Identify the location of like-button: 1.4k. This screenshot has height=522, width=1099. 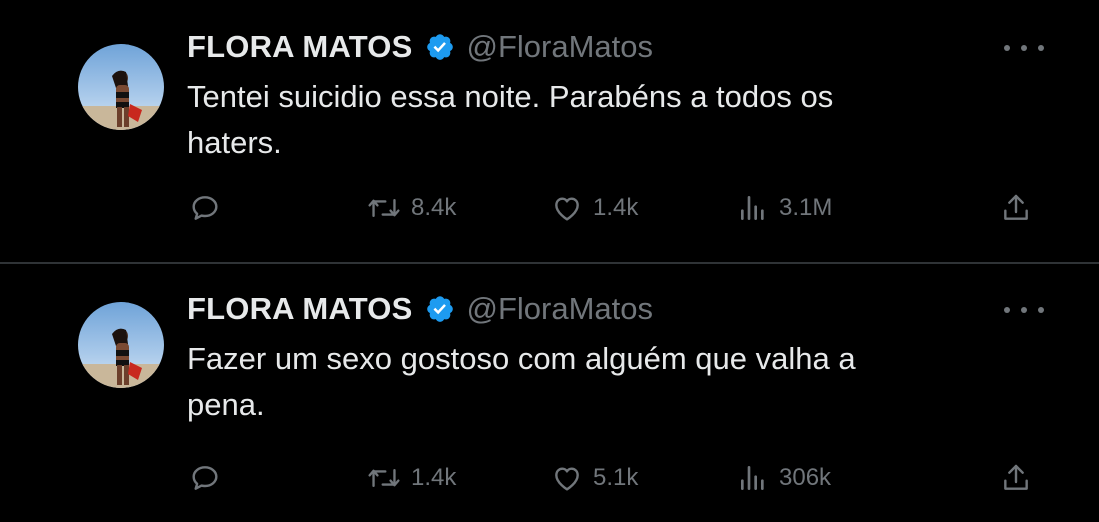
(594, 208).